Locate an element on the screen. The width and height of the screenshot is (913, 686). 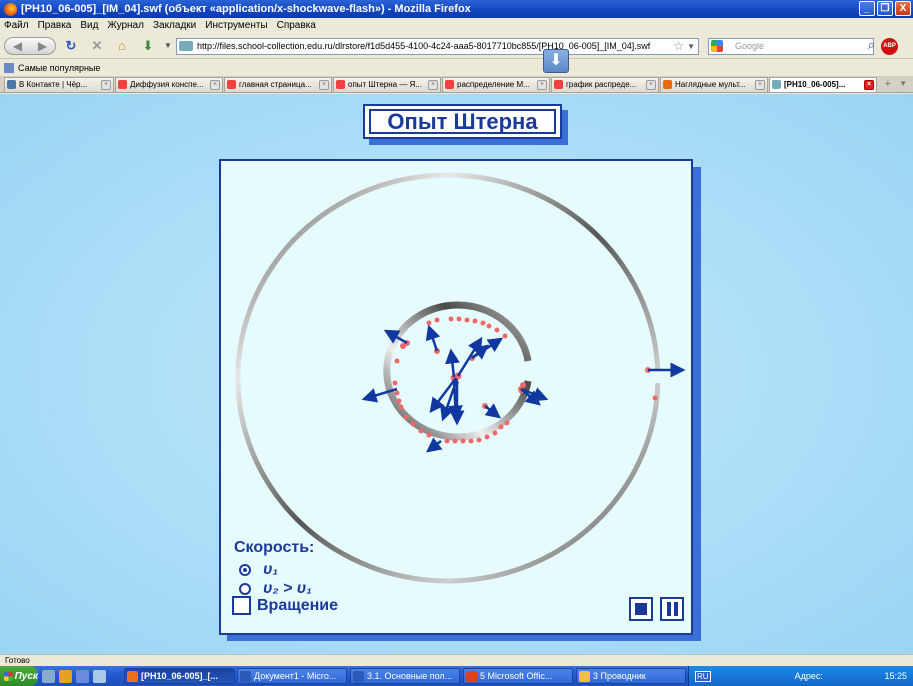
adblock-plus-icon: ABP is located at coordinates (889, 46).